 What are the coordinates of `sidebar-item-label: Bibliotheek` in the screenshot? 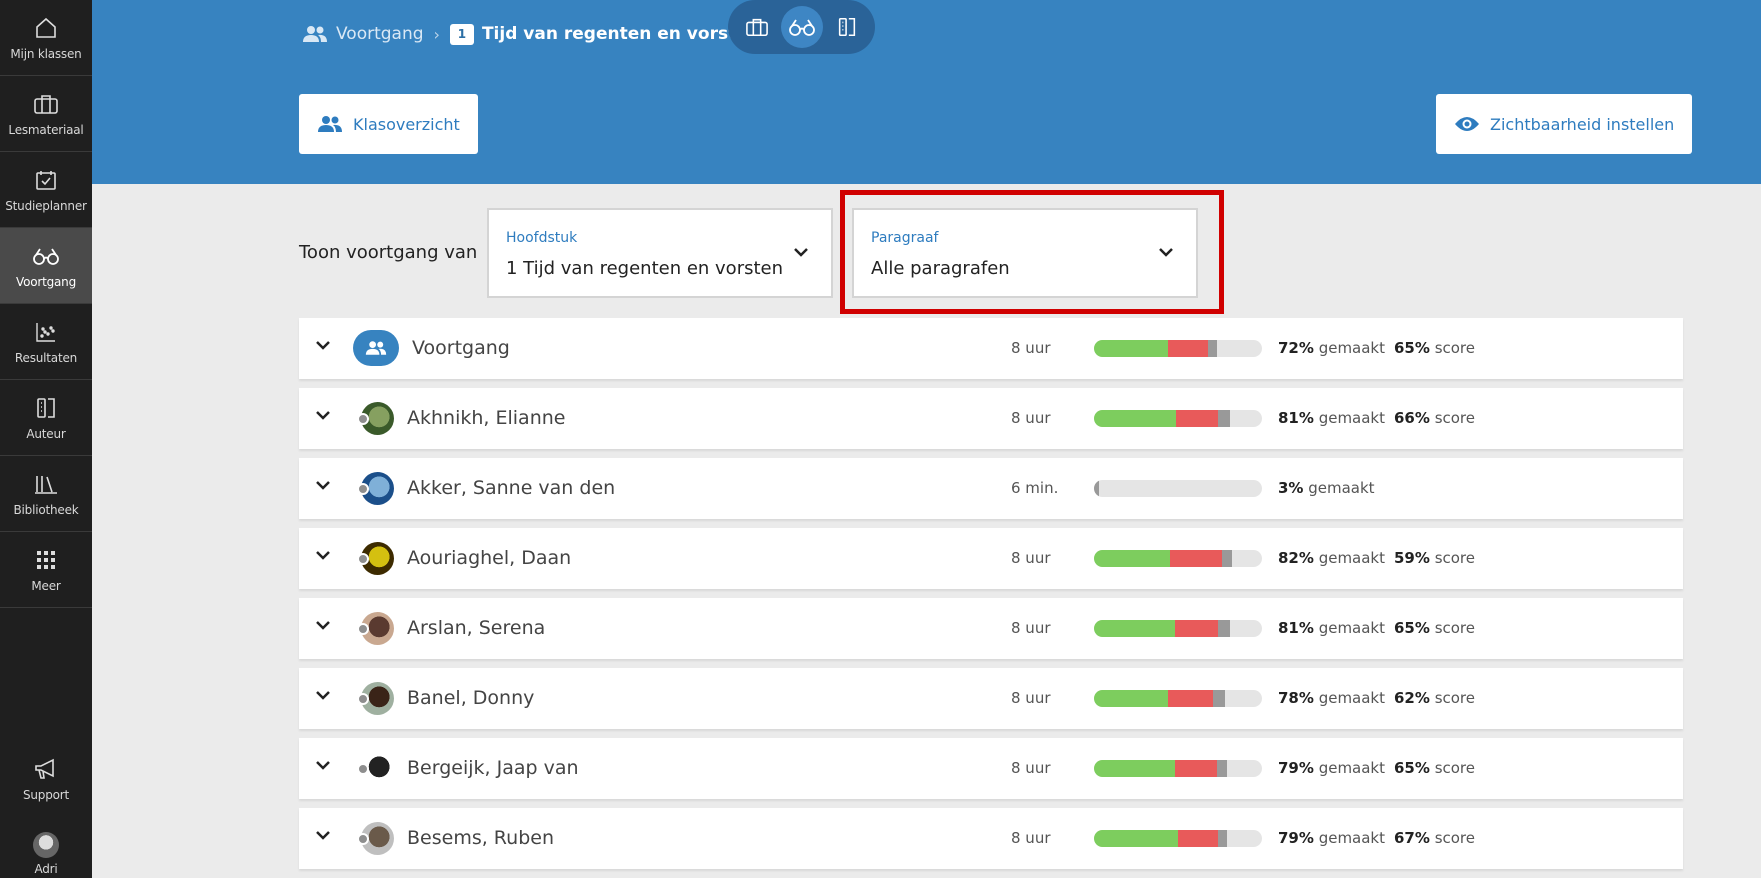 It's located at (46, 510).